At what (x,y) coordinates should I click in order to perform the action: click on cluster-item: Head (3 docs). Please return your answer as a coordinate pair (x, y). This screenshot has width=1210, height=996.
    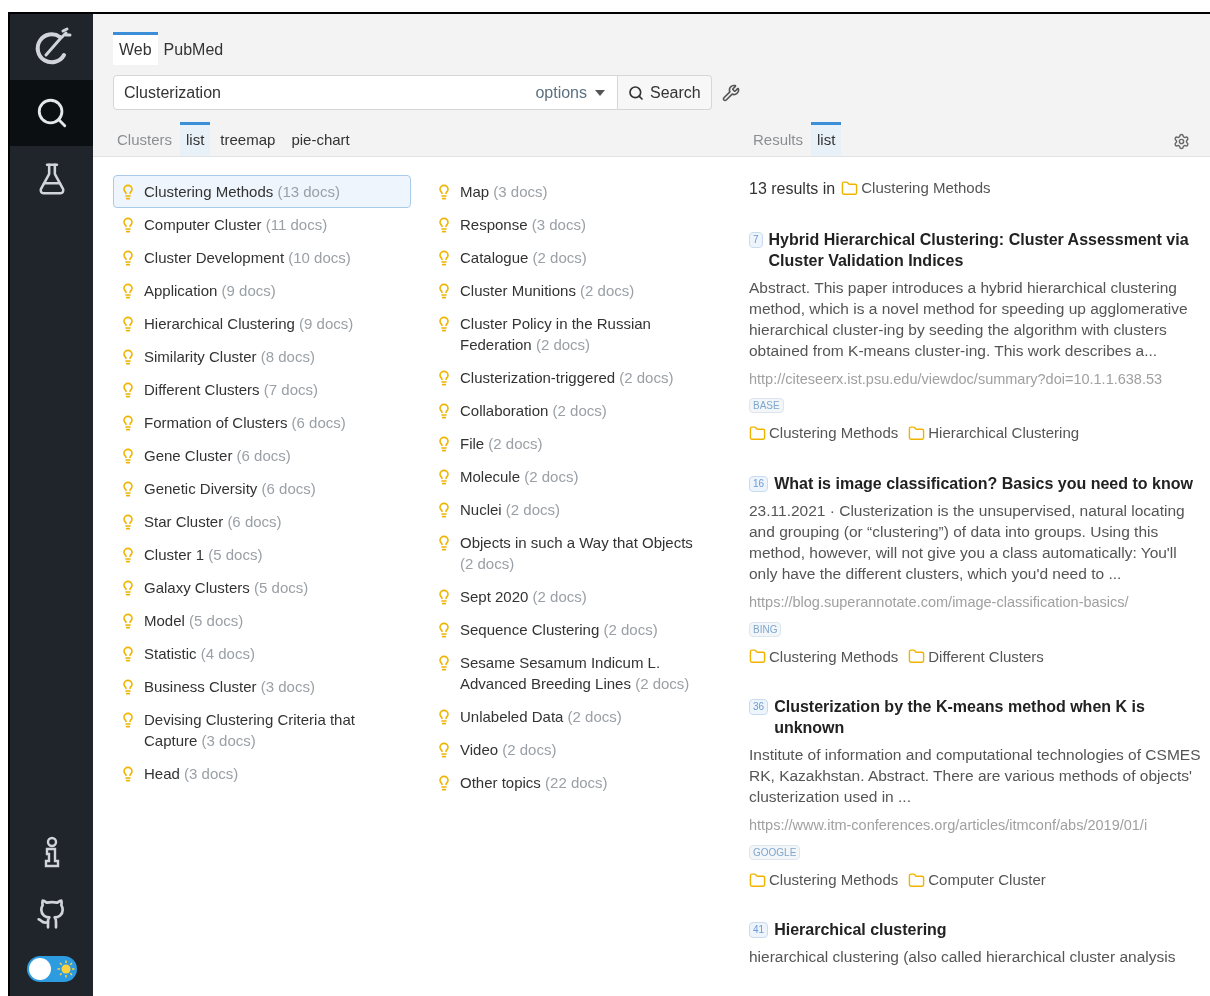
    Looking at the image, I should click on (262, 773).